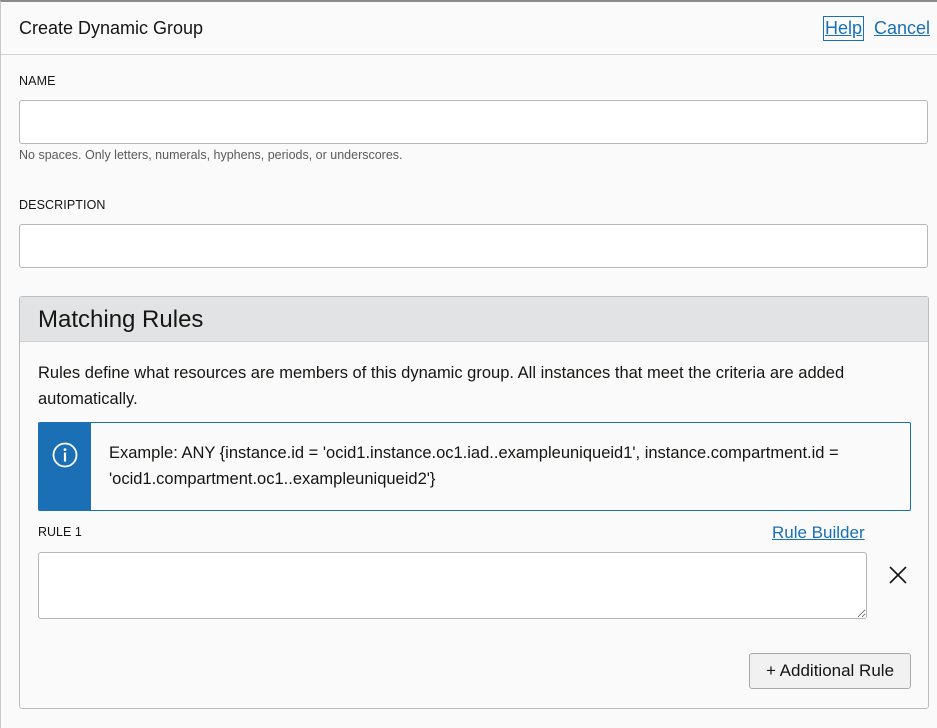 The width and height of the screenshot is (937, 728). What do you see at coordinates (902, 28) in the screenshot?
I see `cancel-link: Cancel` at bounding box center [902, 28].